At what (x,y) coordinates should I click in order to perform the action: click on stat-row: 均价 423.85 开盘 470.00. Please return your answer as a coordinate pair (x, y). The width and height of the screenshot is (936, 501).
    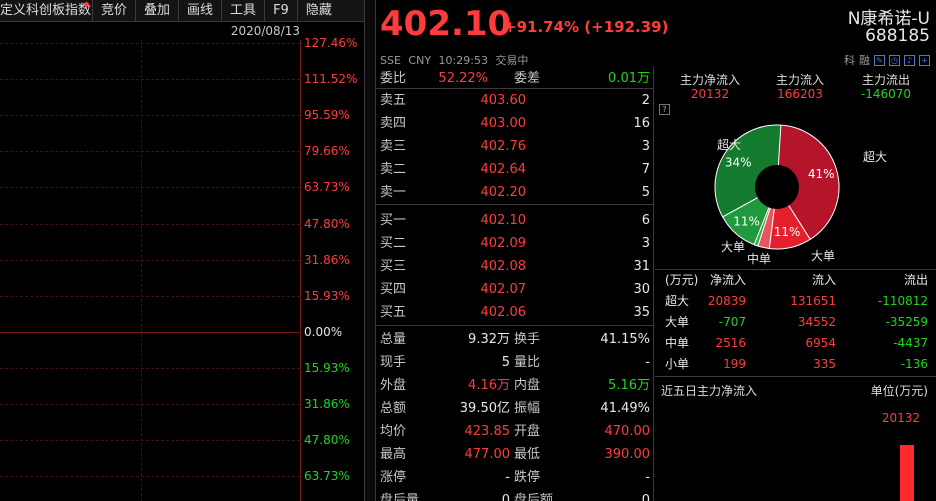
    Looking at the image, I should click on (515, 431).